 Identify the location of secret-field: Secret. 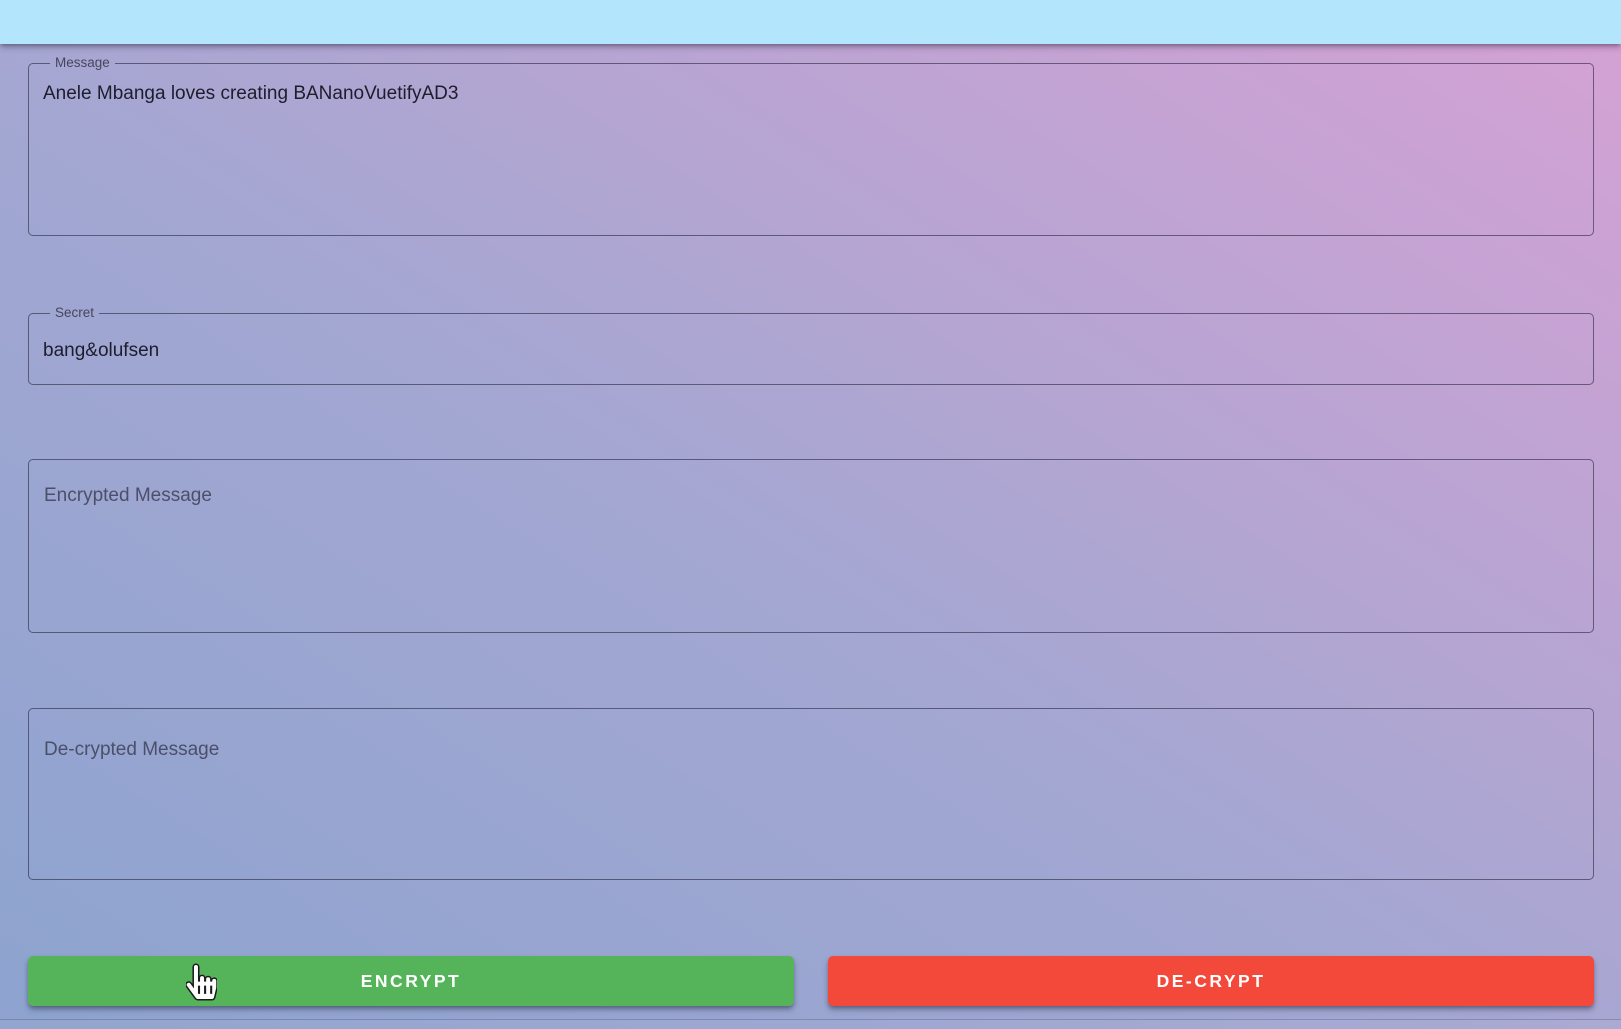
(811, 345).